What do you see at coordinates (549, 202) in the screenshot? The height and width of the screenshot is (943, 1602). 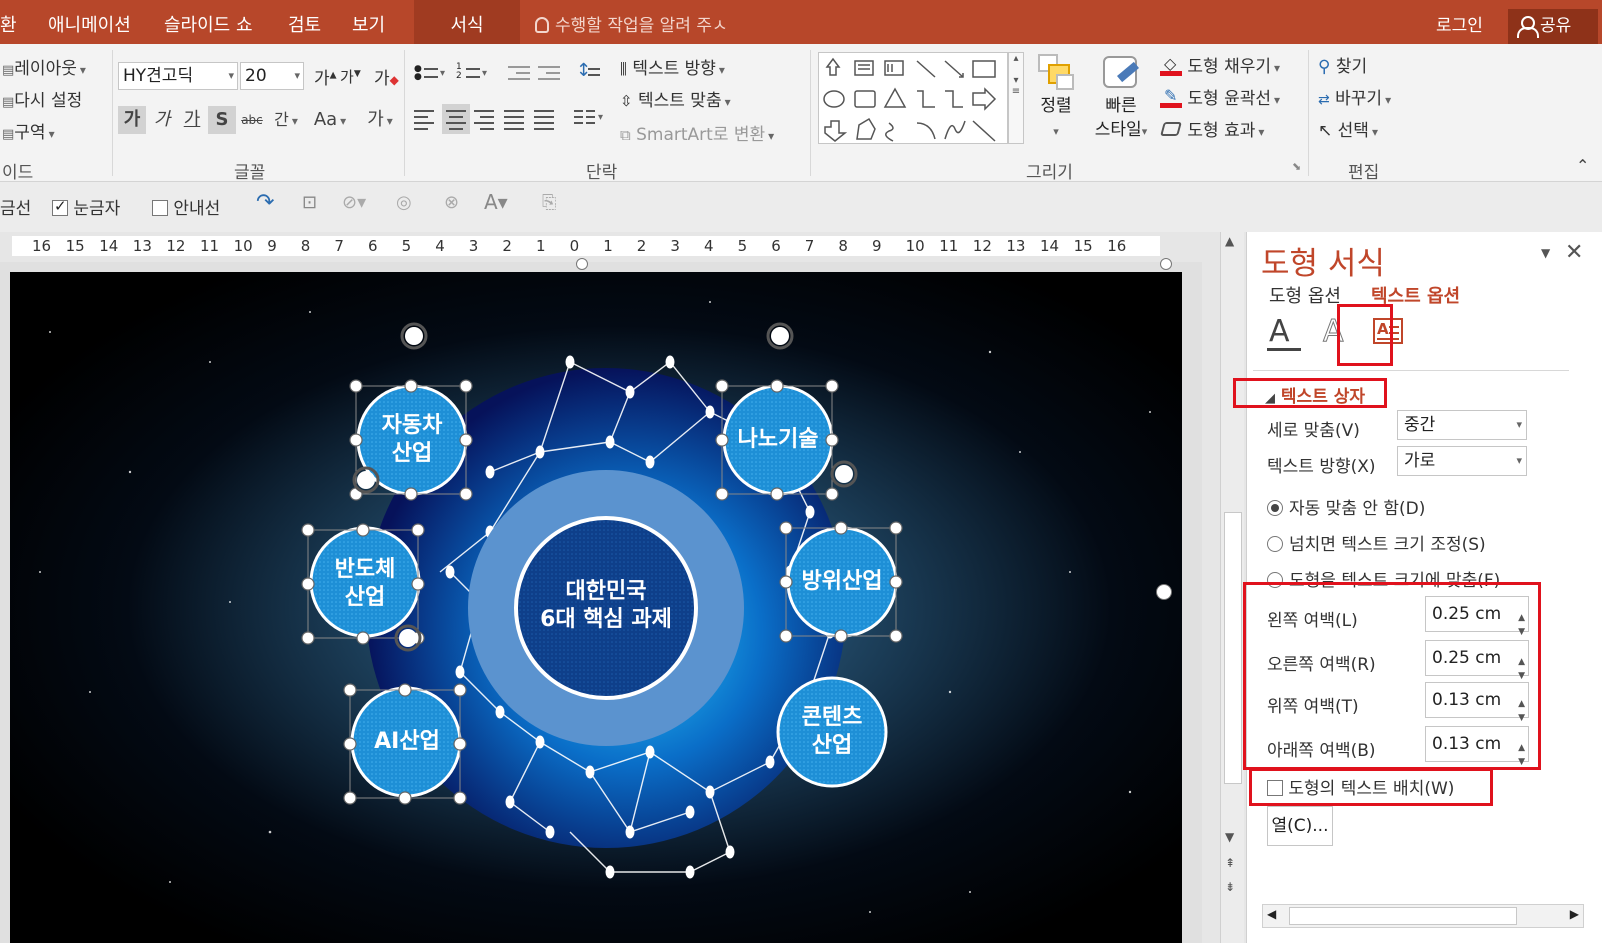 I see `clipboard-icon: ⎘` at bounding box center [549, 202].